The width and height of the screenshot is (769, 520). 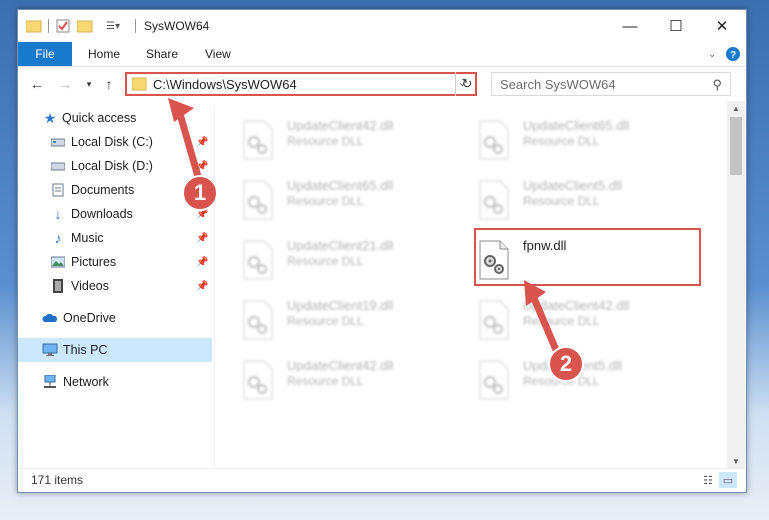 What do you see at coordinates (566, 364) in the screenshot?
I see `step-badge-2: 2` at bounding box center [566, 364].